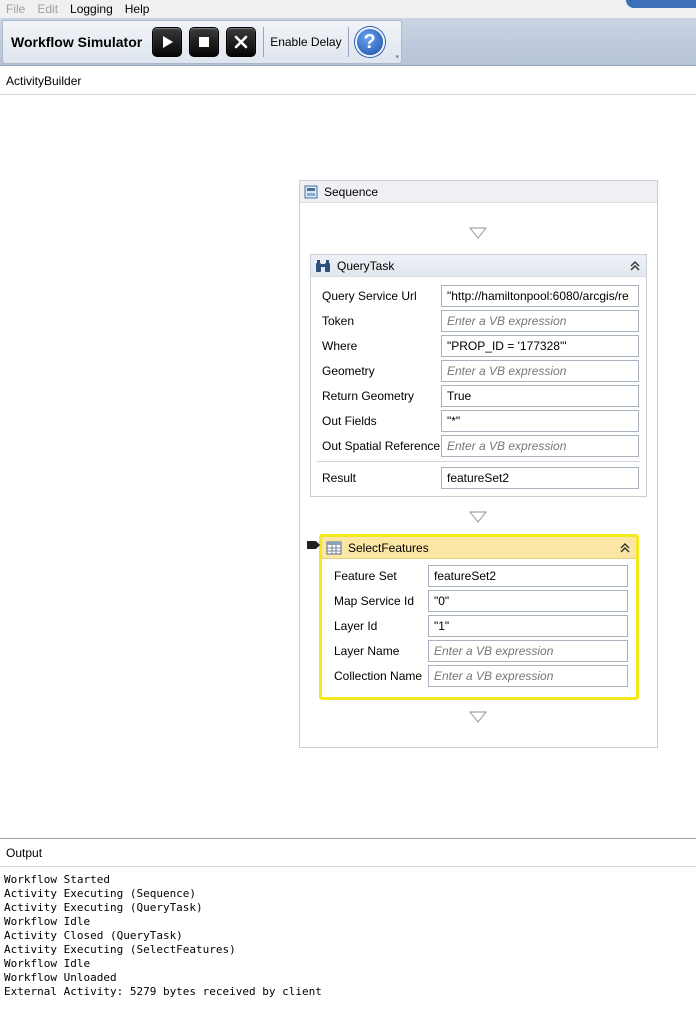 Image resolution: width=696 pixels, height=1010 pixels. I want to click on sequence-icon, so click(311, 191).